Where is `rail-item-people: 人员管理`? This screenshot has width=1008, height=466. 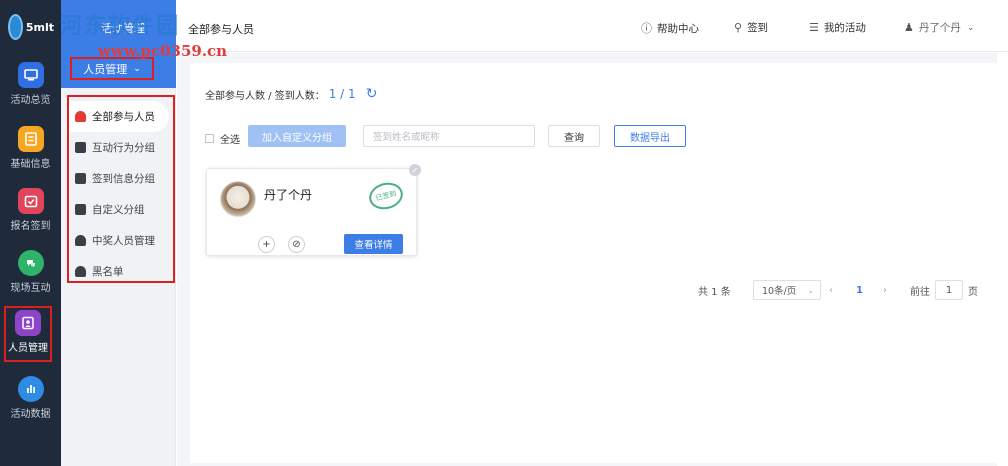
rail-item-people: 人员管理 is located at coordinates (28, 334).